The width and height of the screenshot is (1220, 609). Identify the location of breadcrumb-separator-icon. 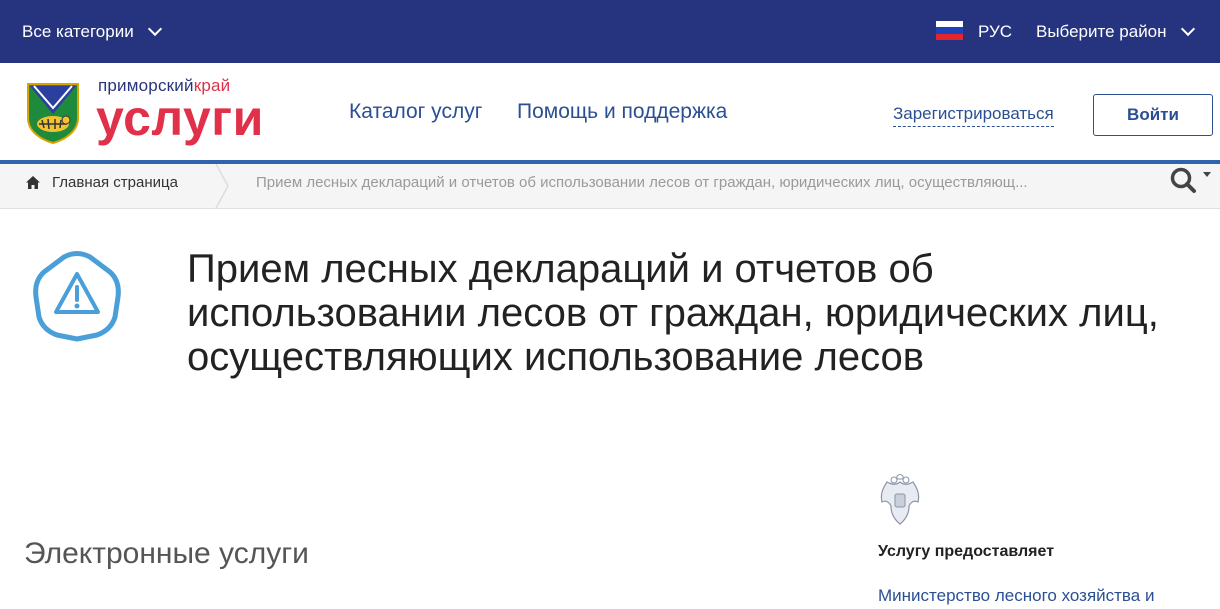
(222, 186).